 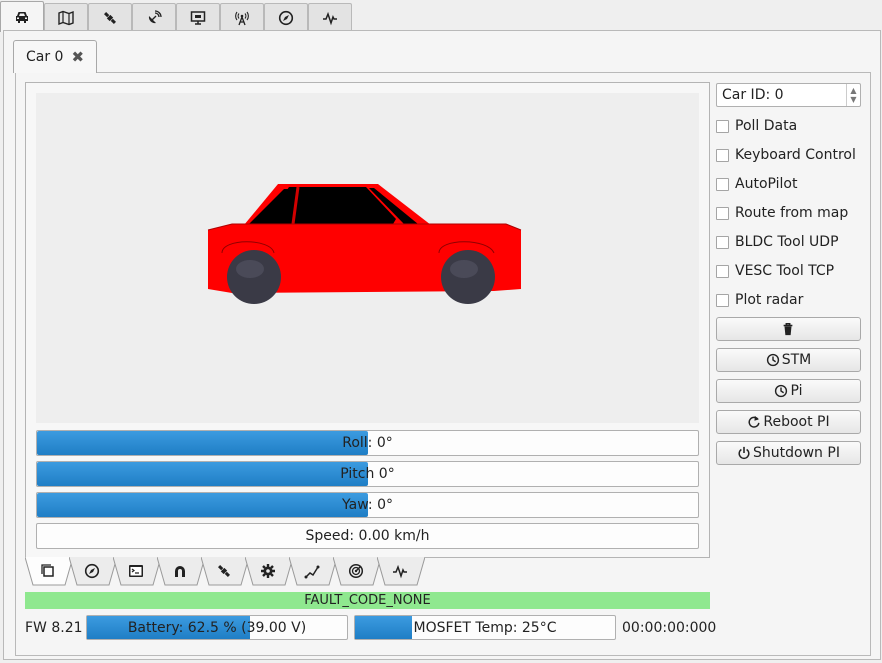 I want to click on reboot-pi-button: Reboot PI, so click(x=788, y=422).